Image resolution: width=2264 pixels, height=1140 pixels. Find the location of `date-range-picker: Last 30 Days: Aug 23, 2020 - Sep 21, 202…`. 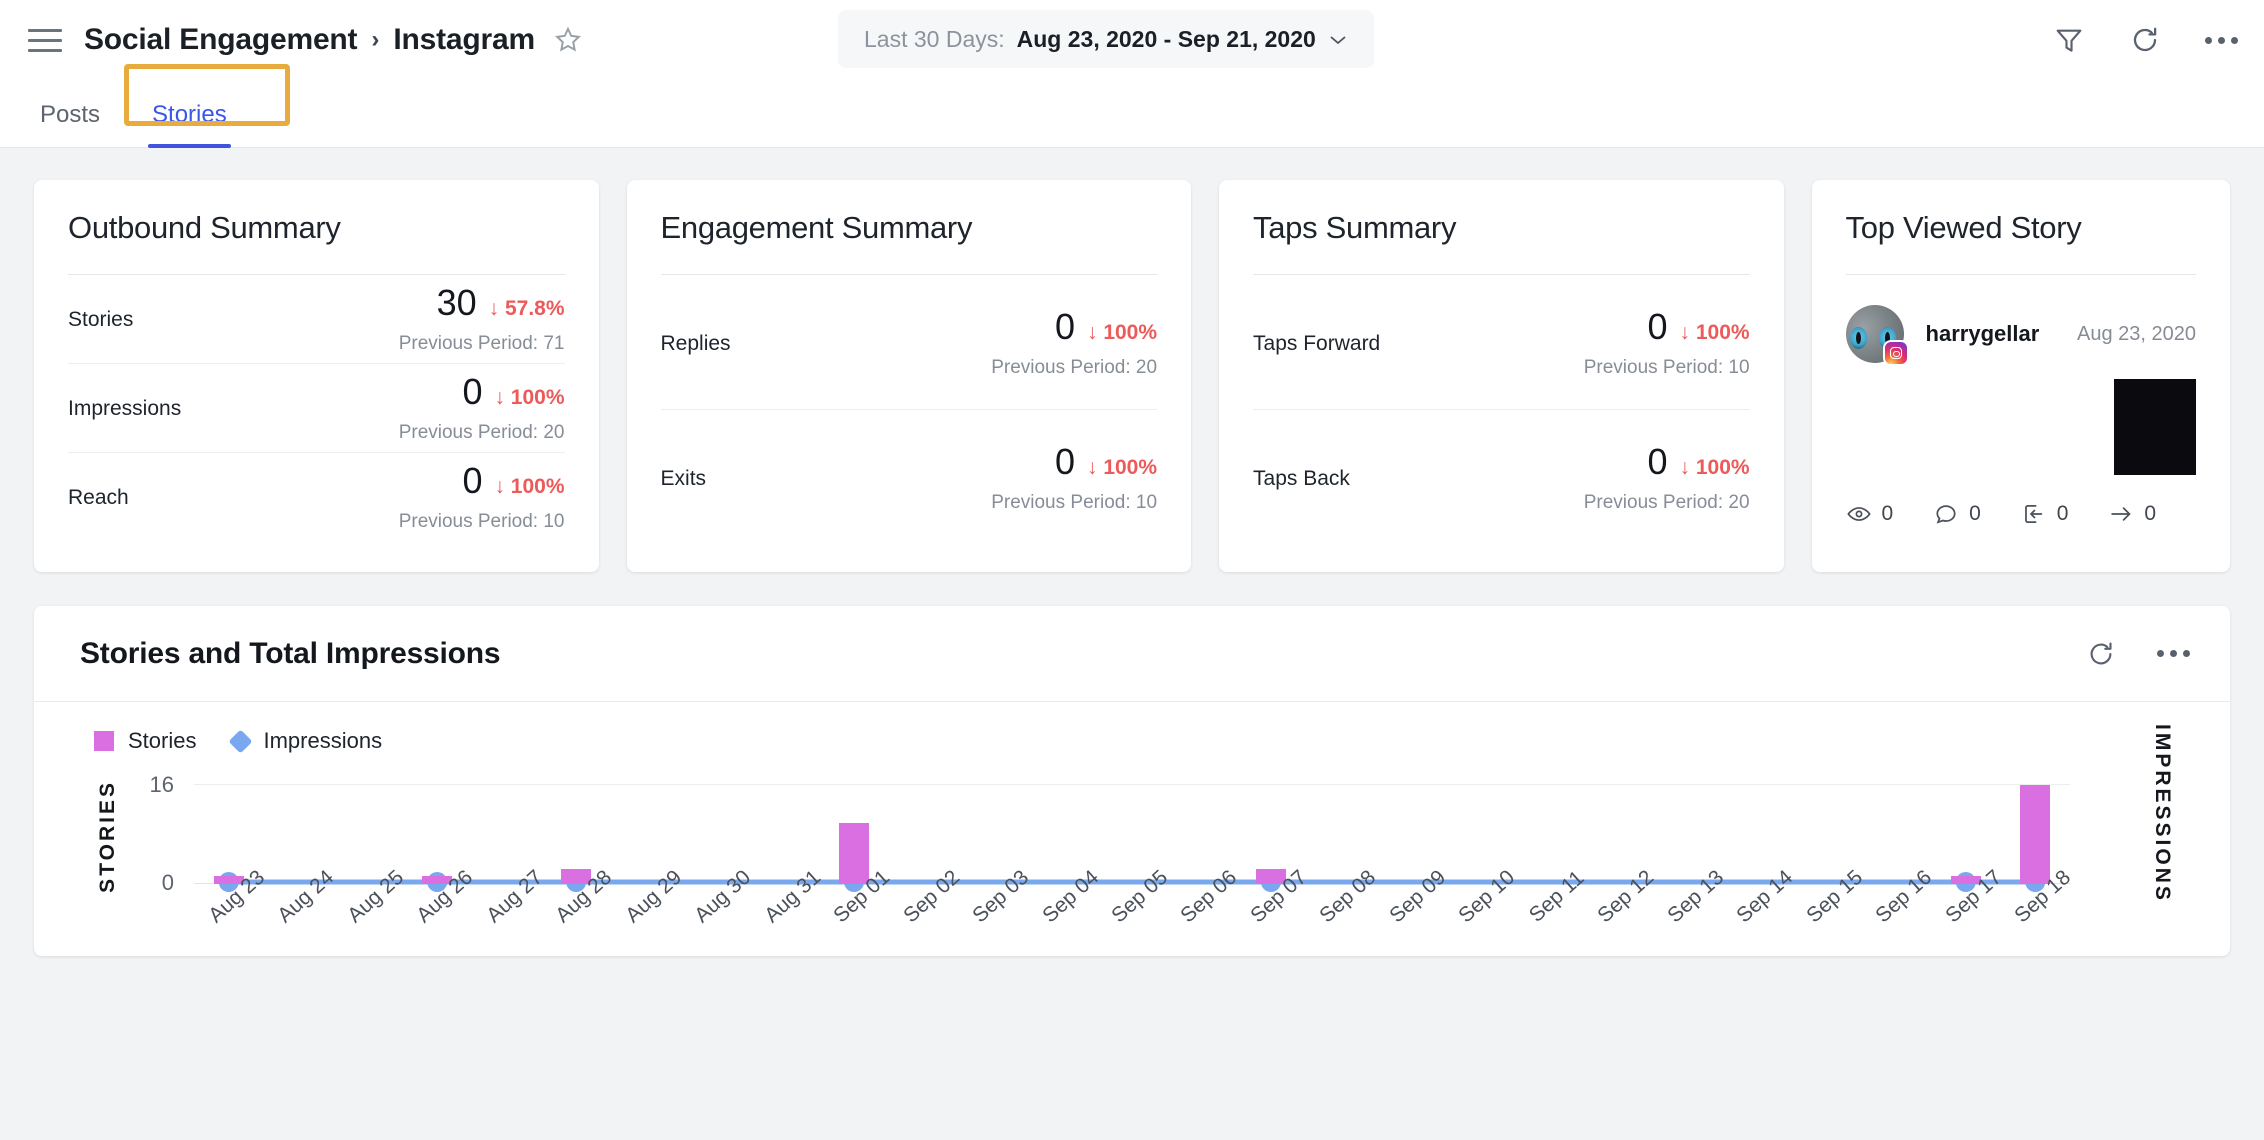

date-range-picker: Last 30 Days: Aug 23, 2020 - Sep 21, 202… is located at coordinates (1106, 39).